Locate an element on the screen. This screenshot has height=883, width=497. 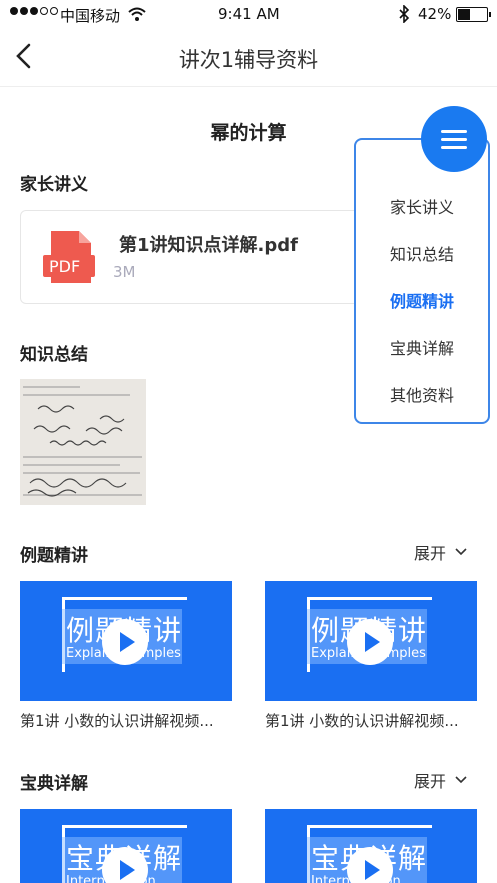
summary-photo is located at coordinates (83, 442).